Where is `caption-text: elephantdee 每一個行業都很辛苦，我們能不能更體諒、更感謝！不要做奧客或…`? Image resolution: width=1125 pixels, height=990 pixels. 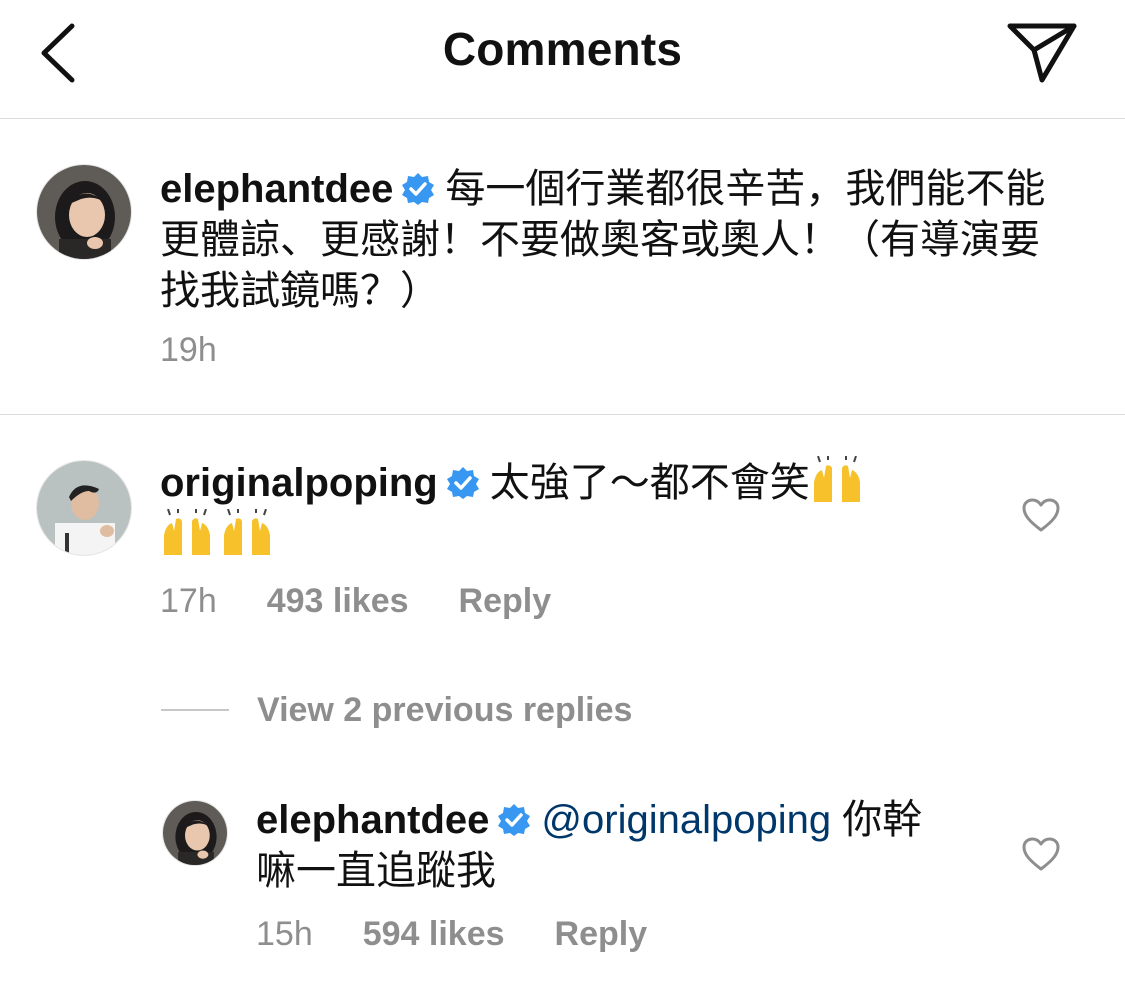 caption-text: elephantdee 每一個行業都很辛苦，我們能不能更體諒、更感謝！不要做奧客或… is located at coordinates (615, 240).